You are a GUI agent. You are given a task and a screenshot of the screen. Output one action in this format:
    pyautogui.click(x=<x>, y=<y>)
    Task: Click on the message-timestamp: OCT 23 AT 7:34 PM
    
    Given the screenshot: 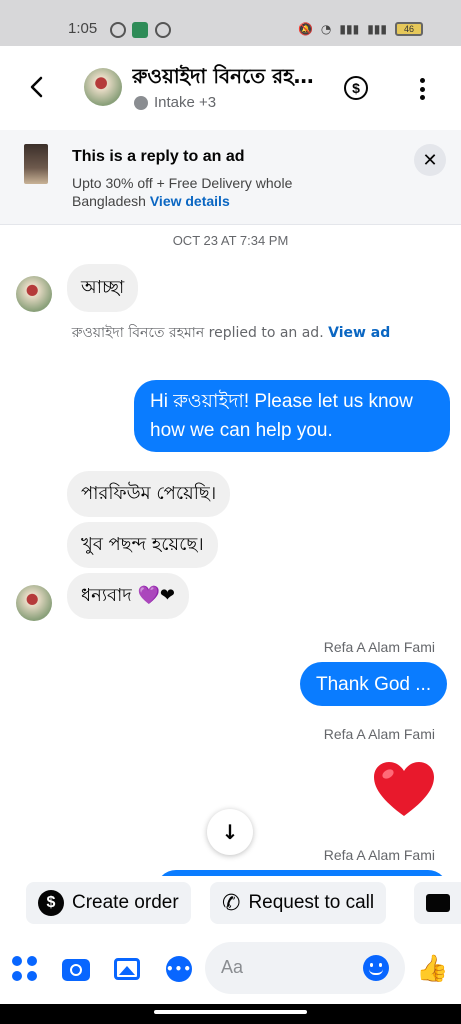 What is the action you would take?
    pyautogui.click(x=230, y=240)
    